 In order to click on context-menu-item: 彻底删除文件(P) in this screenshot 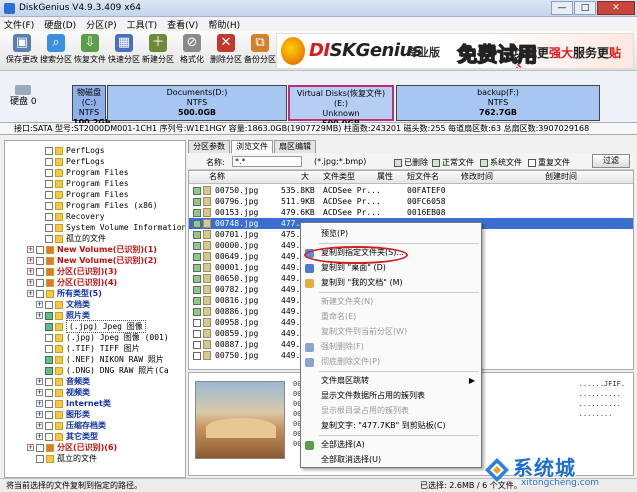, I will do `click(391, 362)`.